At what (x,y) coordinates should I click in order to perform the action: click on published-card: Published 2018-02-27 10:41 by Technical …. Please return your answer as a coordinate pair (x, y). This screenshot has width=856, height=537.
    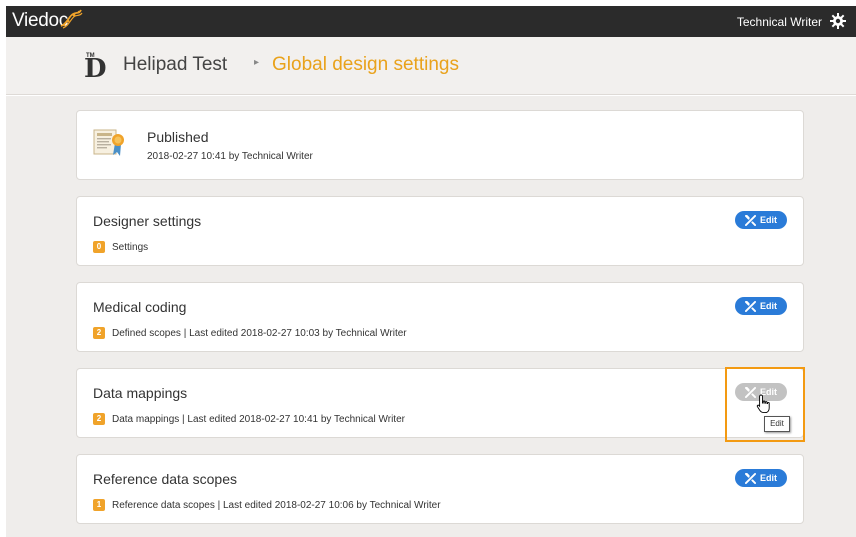
    Looking at the image, I should click on (440, 145).